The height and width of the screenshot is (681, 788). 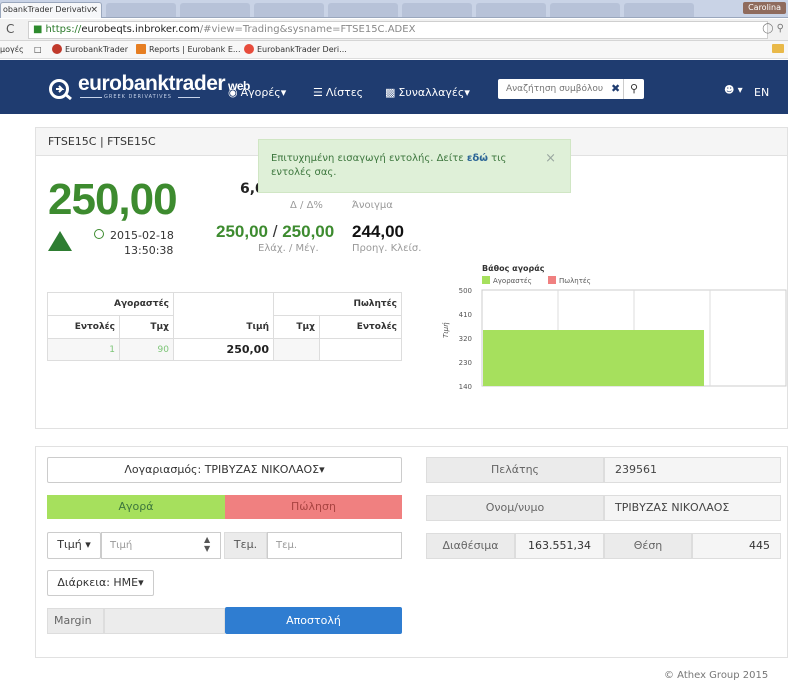 What do you see at coordinates (74, 545) in the screenshot?
I see `price-type-select: Τιμή ▾` at bounding box center [74, 545].